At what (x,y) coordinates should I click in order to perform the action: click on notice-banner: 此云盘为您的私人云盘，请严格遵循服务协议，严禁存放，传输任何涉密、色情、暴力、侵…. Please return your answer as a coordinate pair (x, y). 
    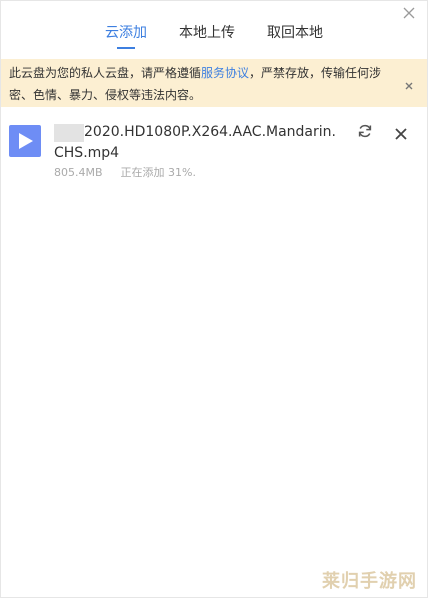
    Looking at the image, I should click on (214, 83).